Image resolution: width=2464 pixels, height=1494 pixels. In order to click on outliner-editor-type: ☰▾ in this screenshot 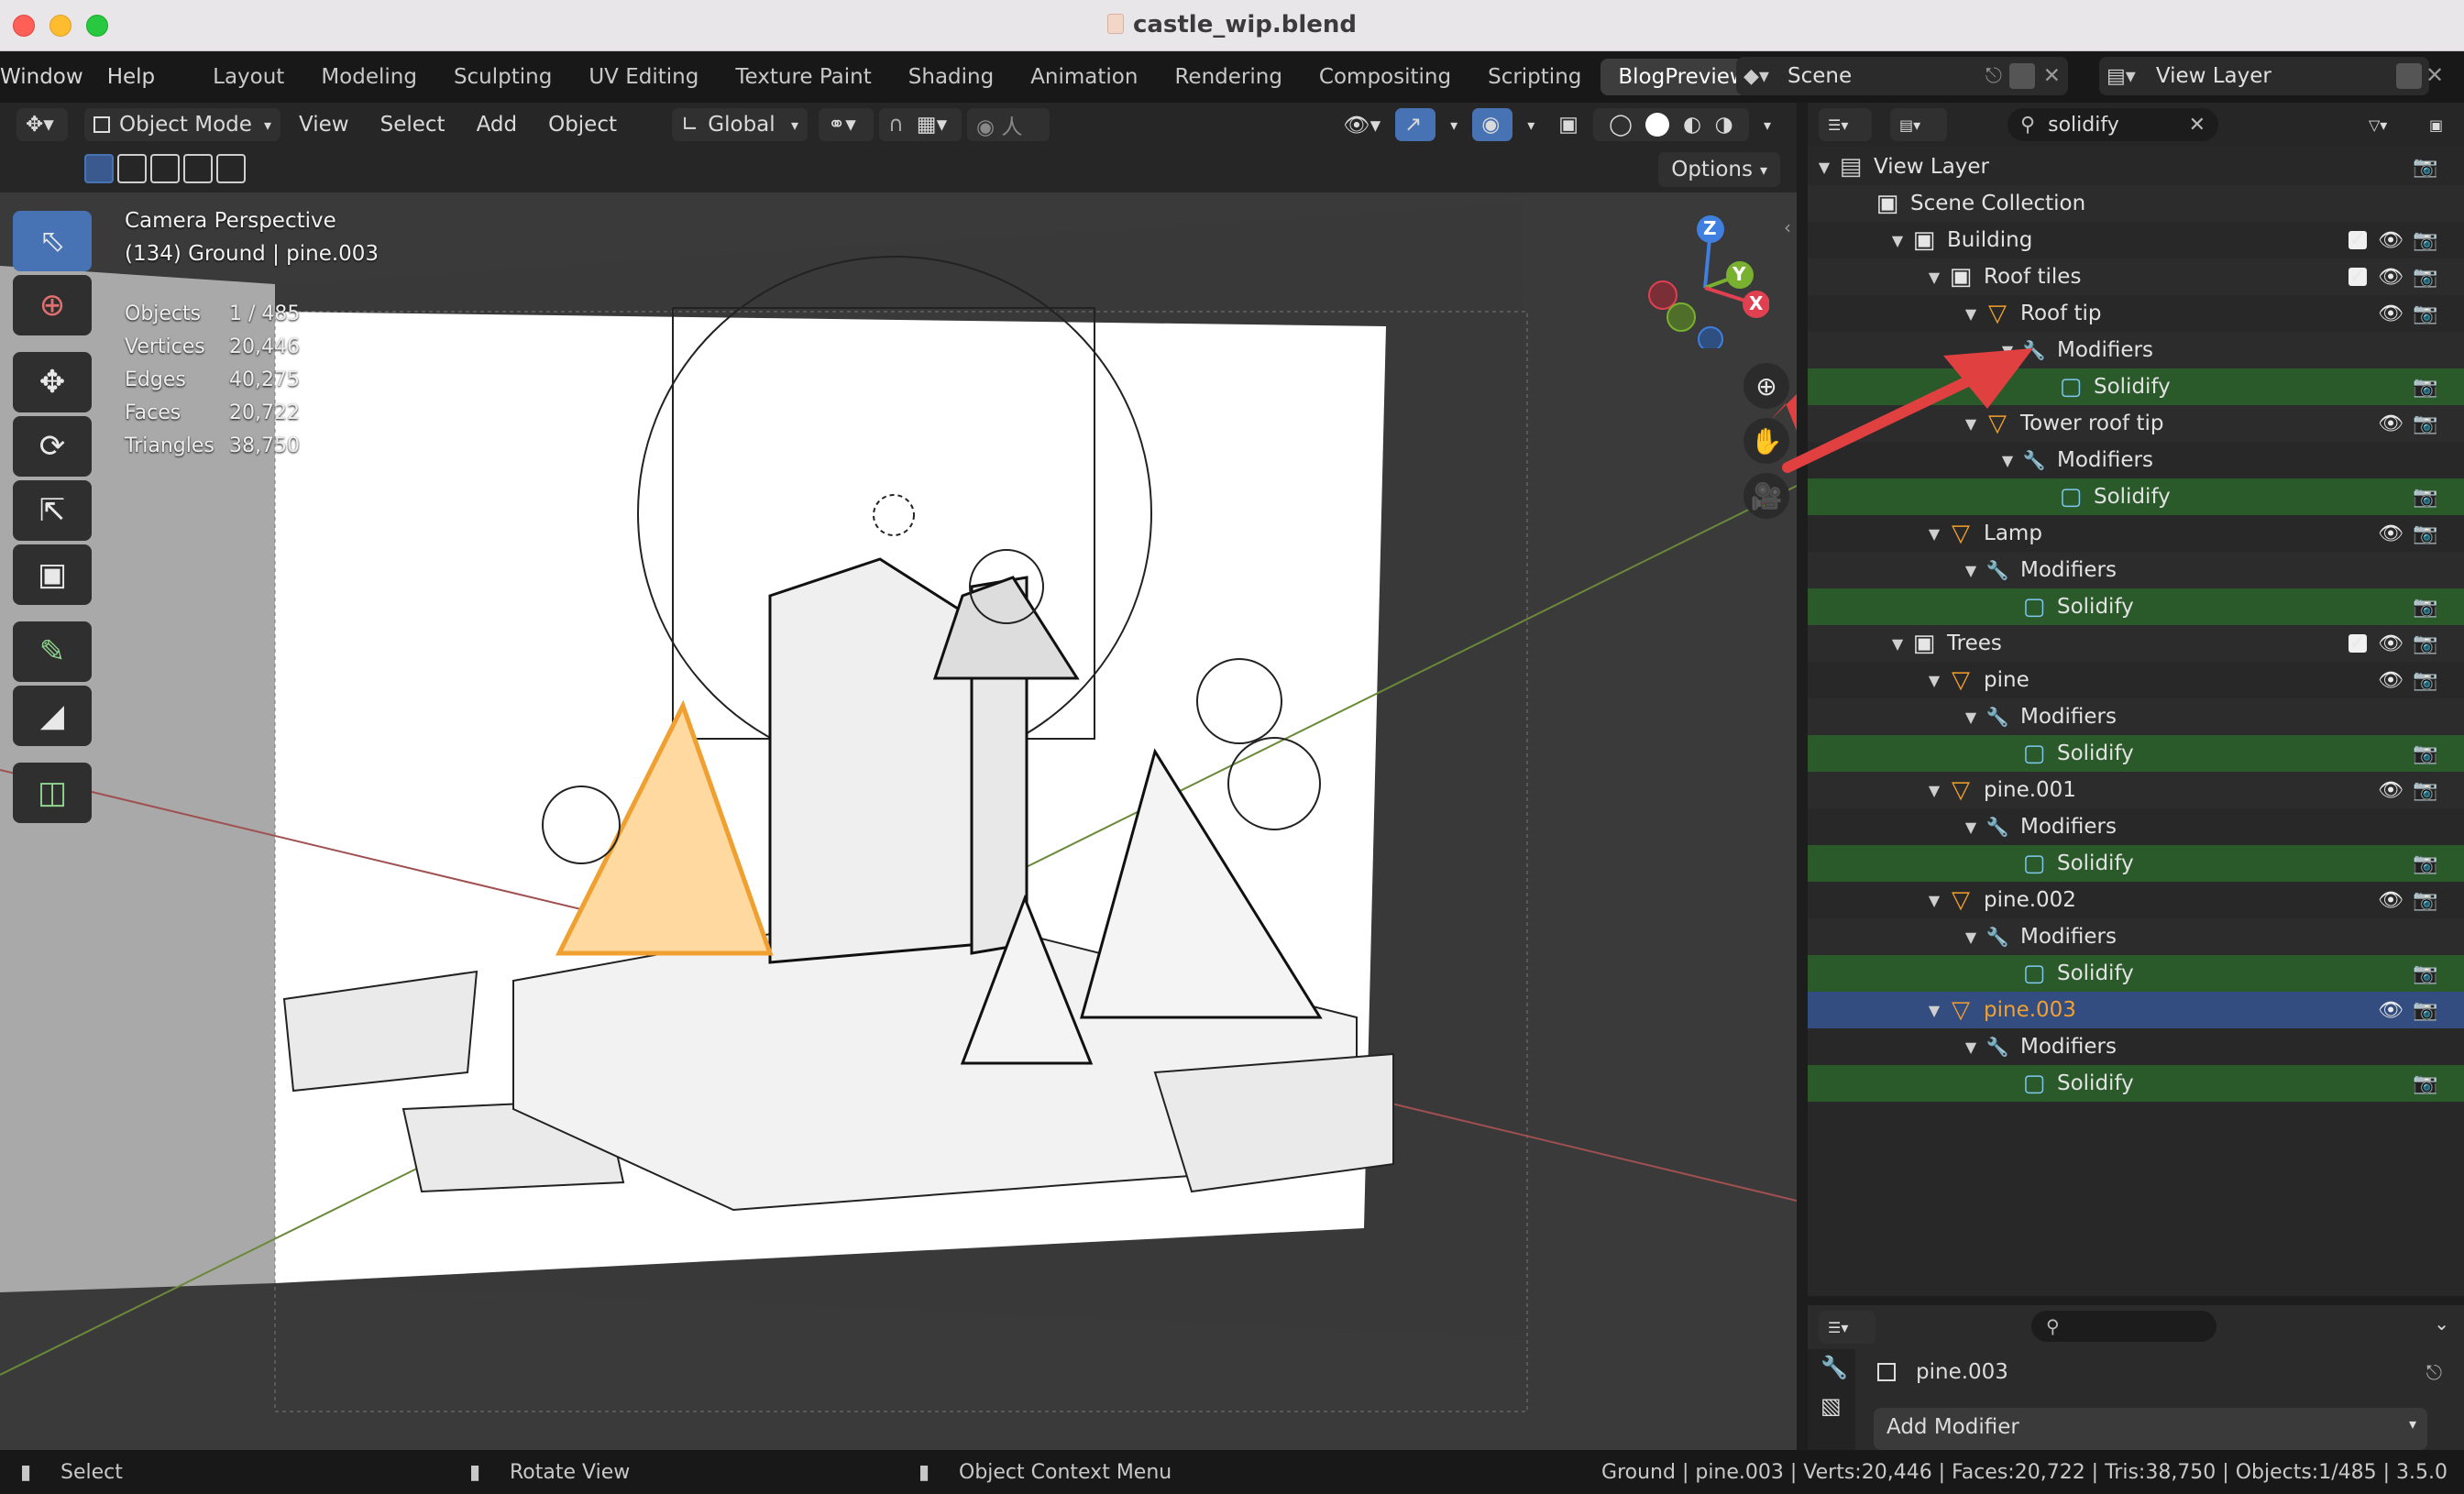, I will do `click(1845, 125)`.